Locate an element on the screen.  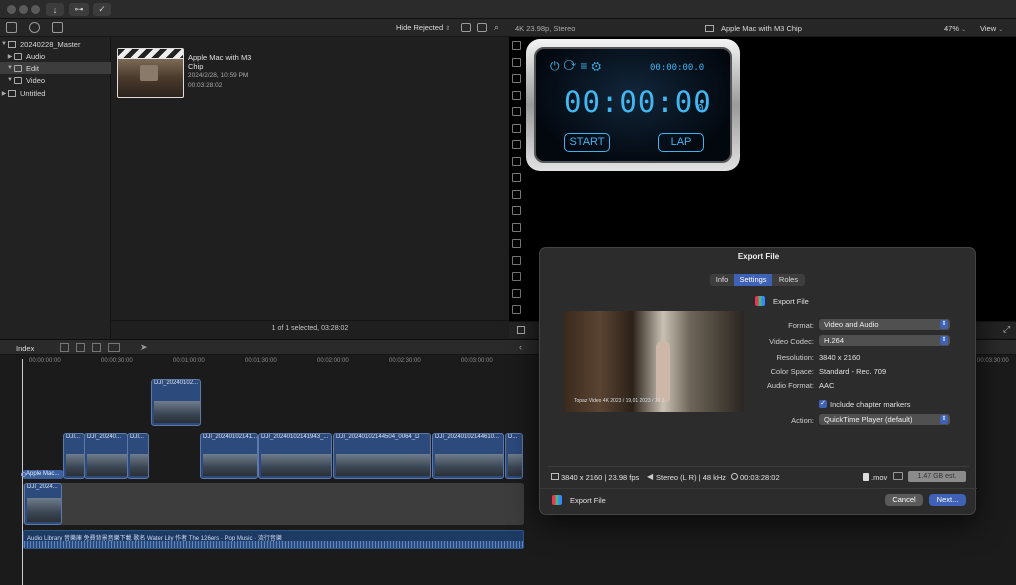
photos-audio-icon is located at coordinates (34, 27).